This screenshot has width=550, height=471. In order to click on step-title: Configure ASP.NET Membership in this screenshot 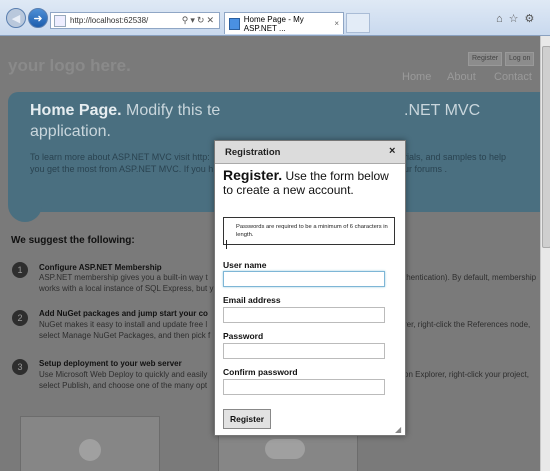, I will do `click(100, 267)`.